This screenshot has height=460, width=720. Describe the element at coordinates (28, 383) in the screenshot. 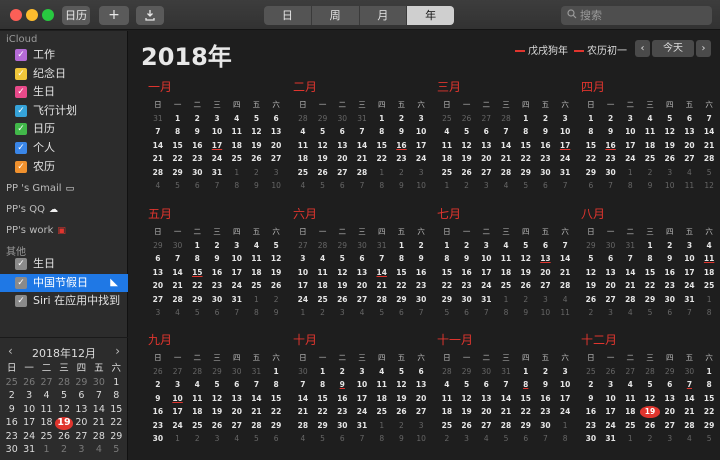

I see `mini-day-cell: 26` at that location.